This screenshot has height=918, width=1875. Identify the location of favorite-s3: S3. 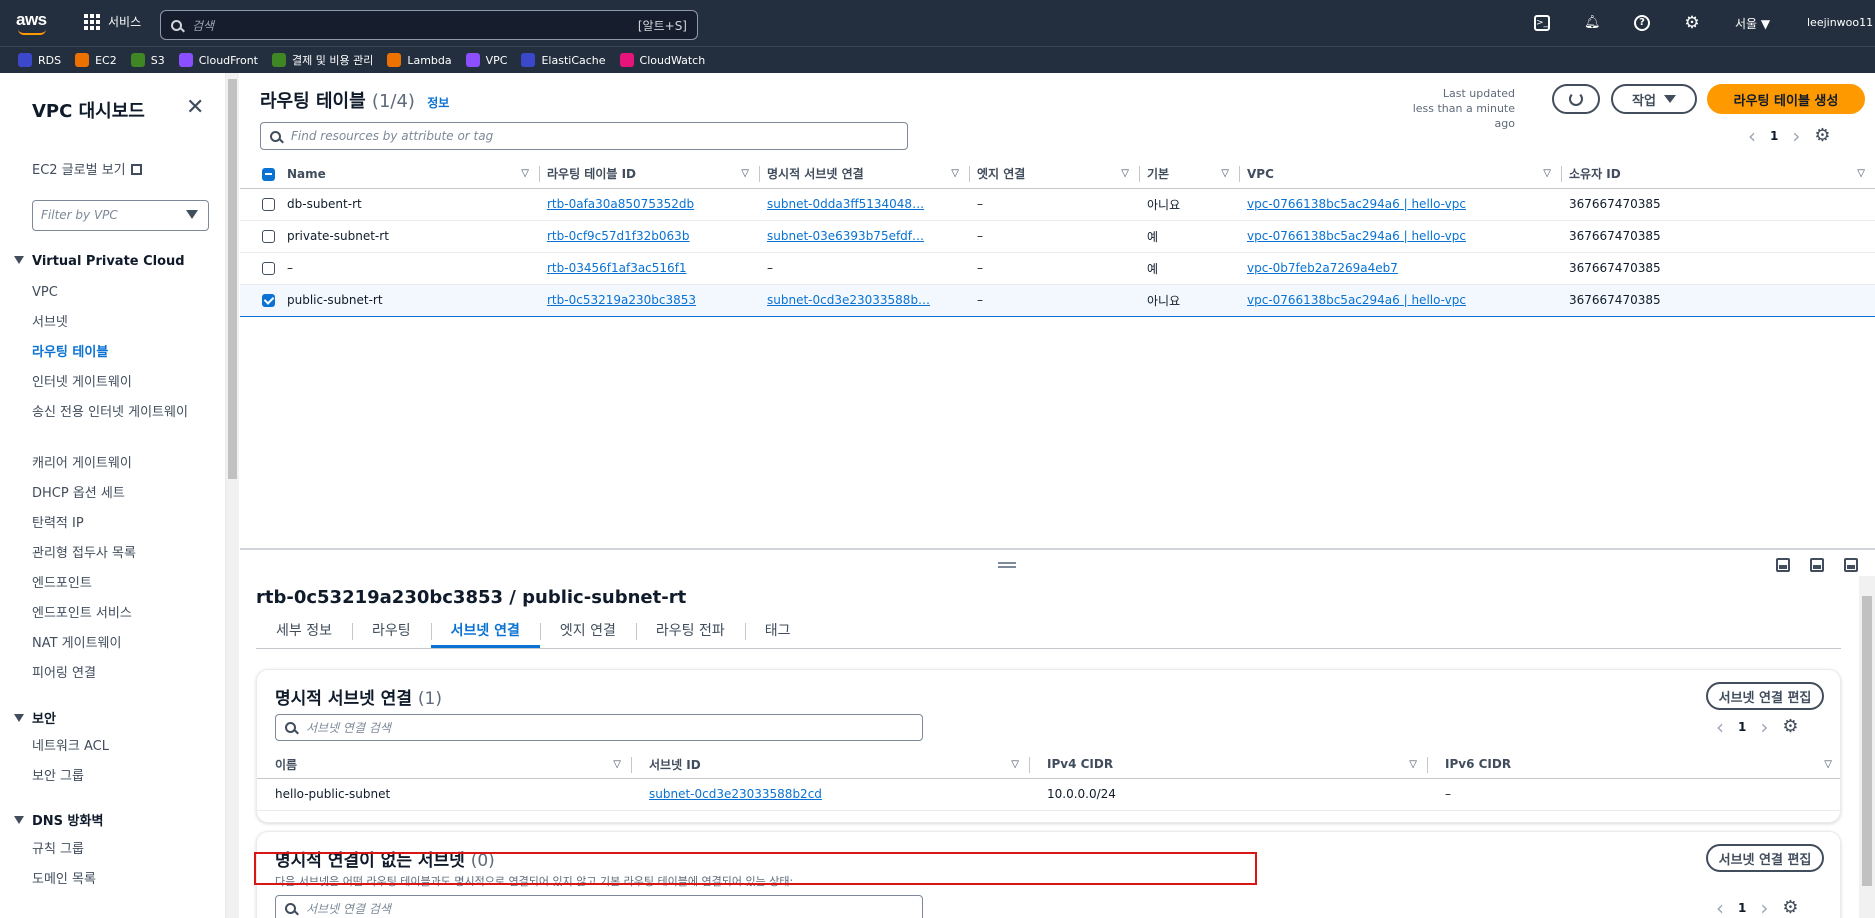
(147, 60).